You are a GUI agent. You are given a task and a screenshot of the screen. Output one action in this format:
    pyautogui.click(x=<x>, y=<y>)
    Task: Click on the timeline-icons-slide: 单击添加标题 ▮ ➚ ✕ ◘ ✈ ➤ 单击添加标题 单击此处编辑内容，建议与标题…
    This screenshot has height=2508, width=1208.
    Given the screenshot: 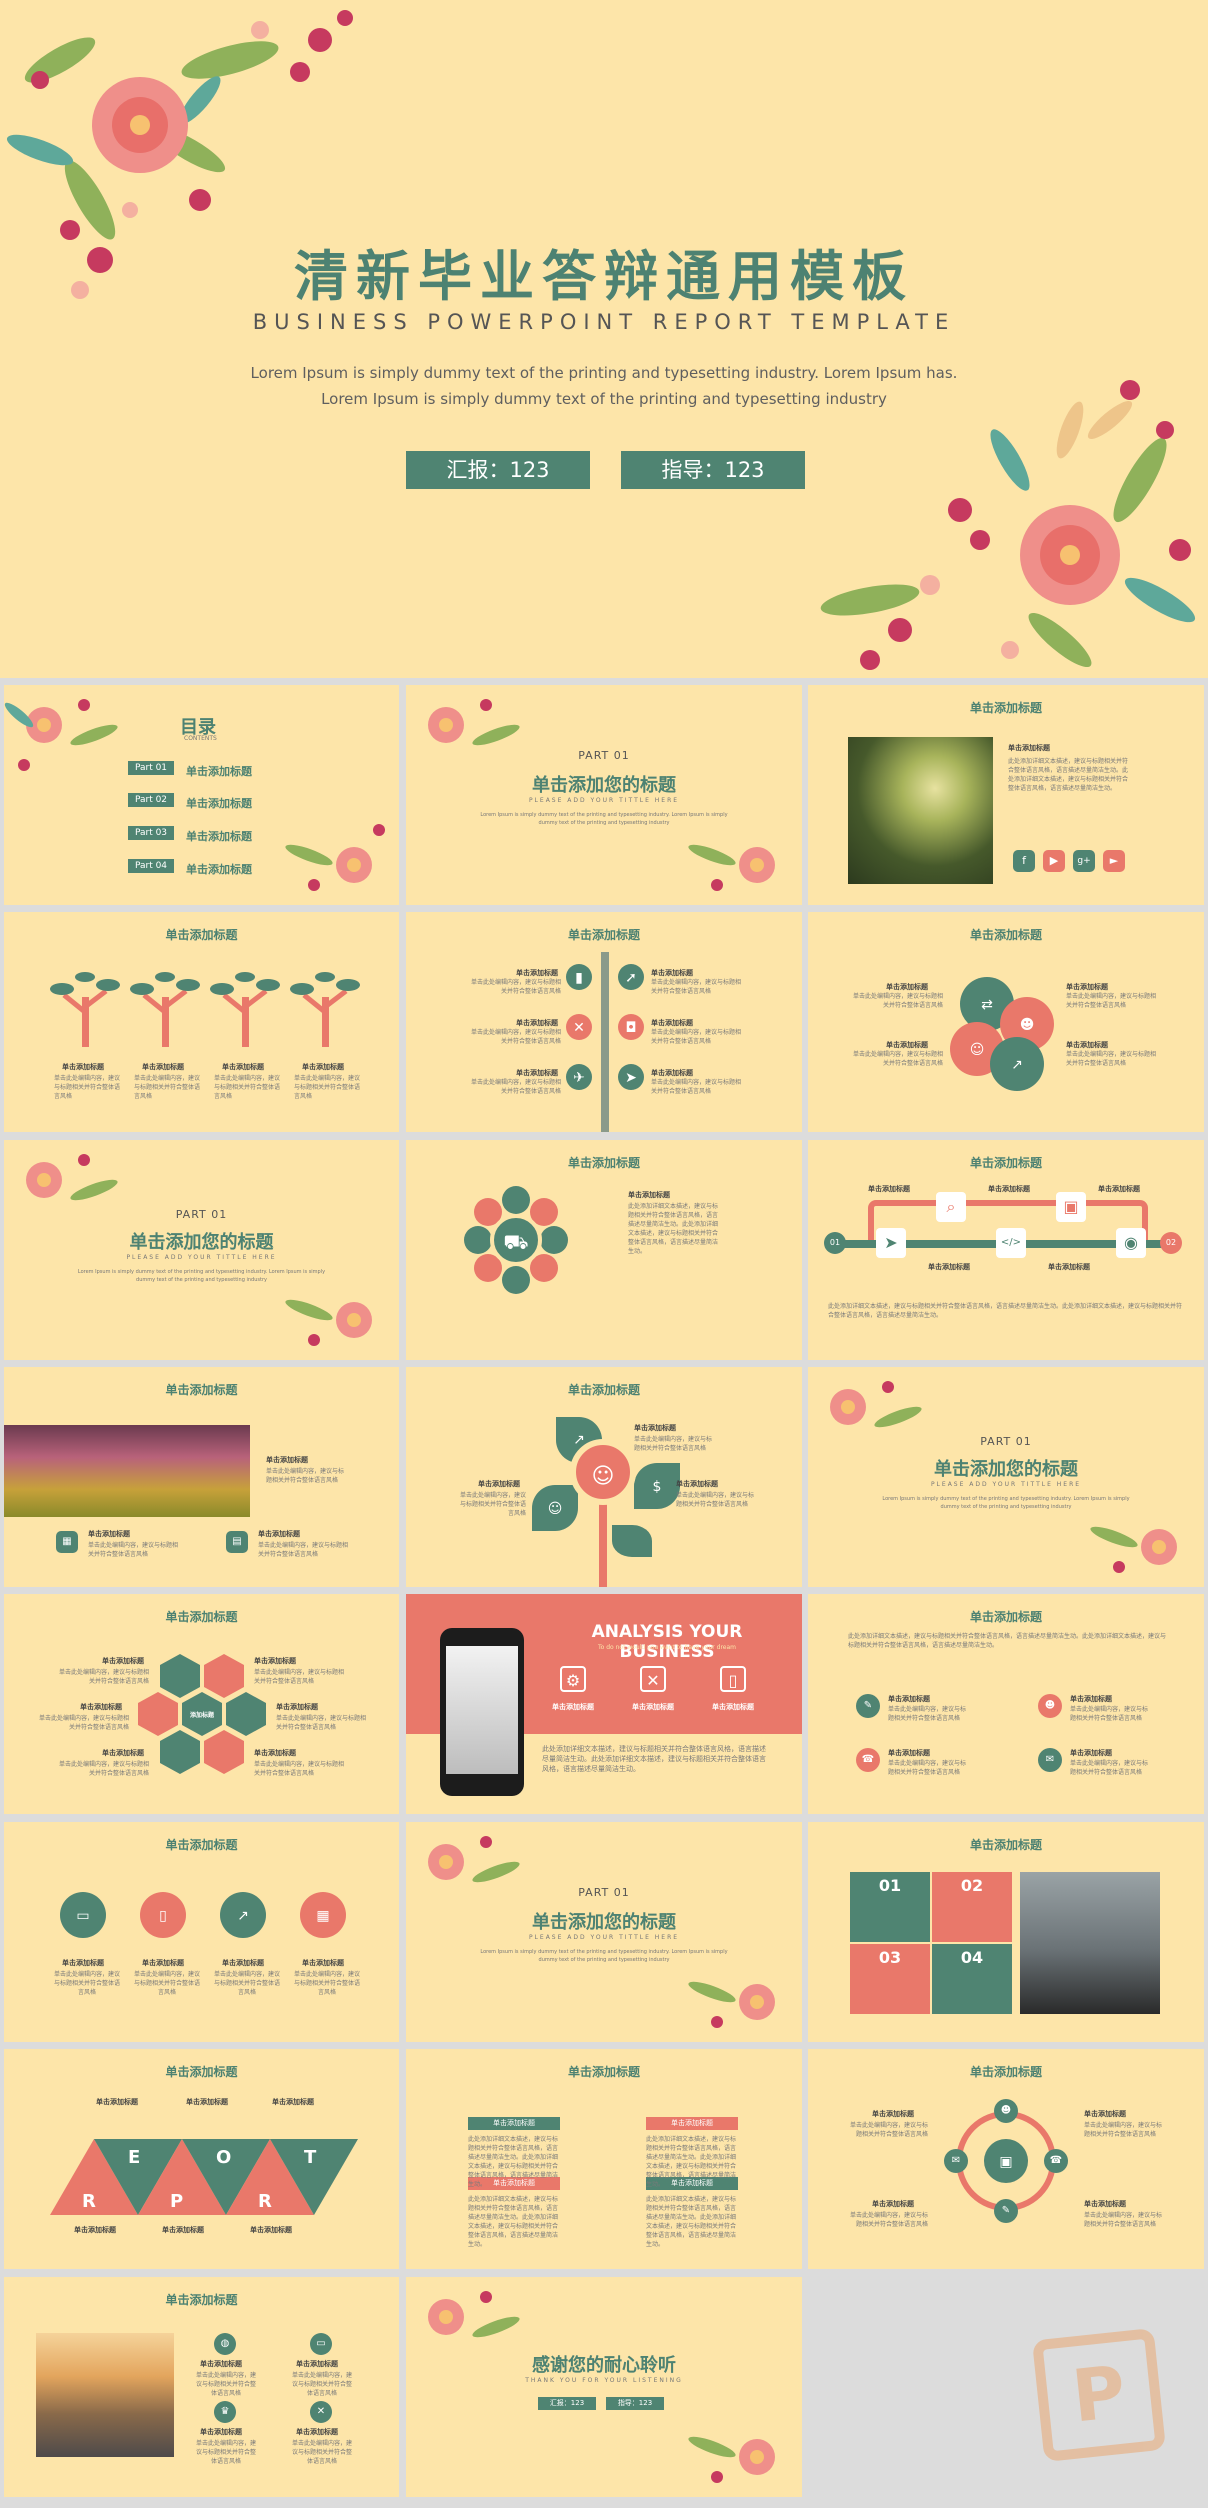 What is the action you would take?
    pyautogui.click(x=604, y=1022)
    